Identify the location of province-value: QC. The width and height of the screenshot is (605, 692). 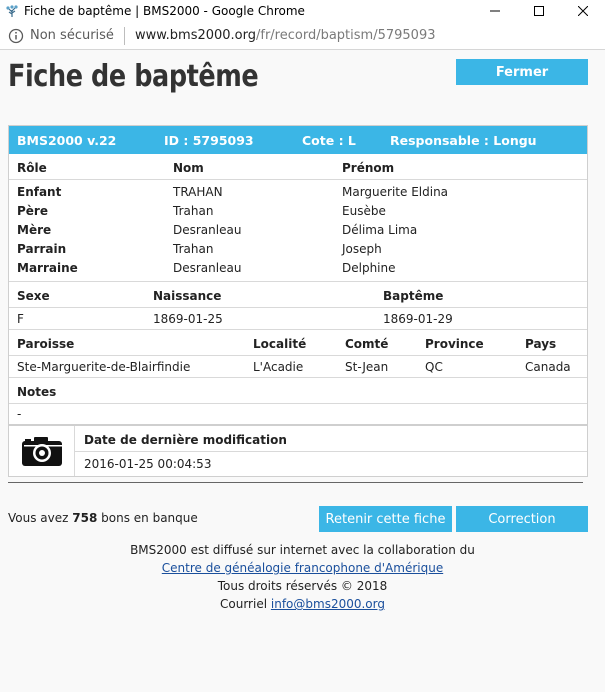
(434, 367).